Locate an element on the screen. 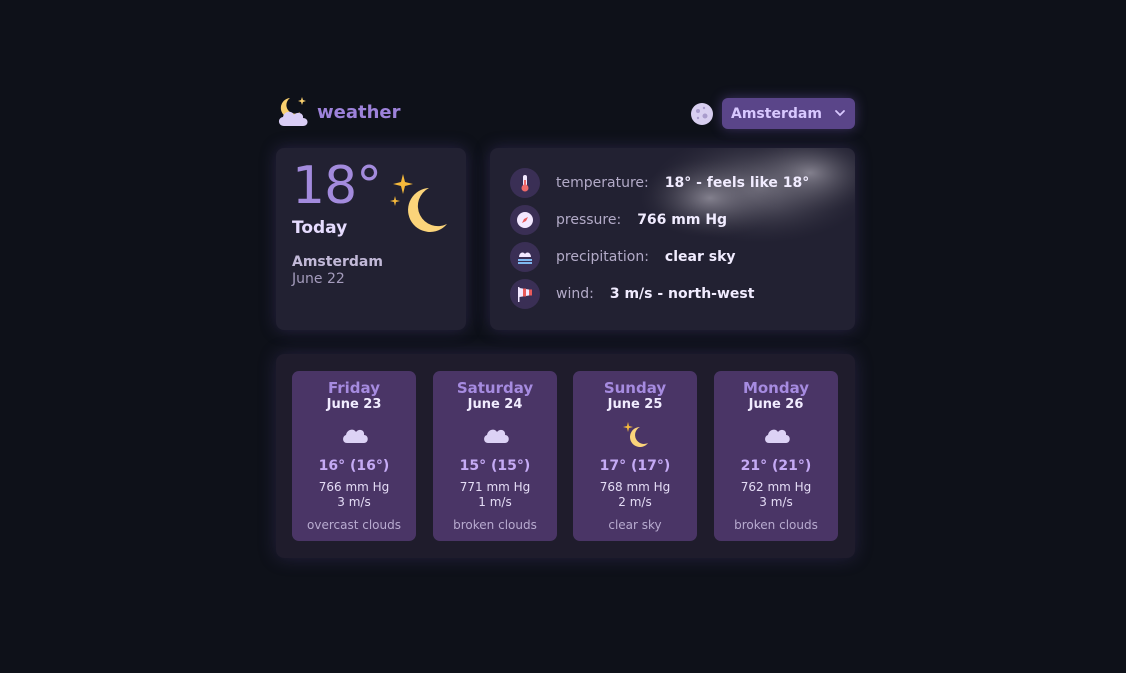  today-city: Amsterdam is located at coordinates (337, 262).